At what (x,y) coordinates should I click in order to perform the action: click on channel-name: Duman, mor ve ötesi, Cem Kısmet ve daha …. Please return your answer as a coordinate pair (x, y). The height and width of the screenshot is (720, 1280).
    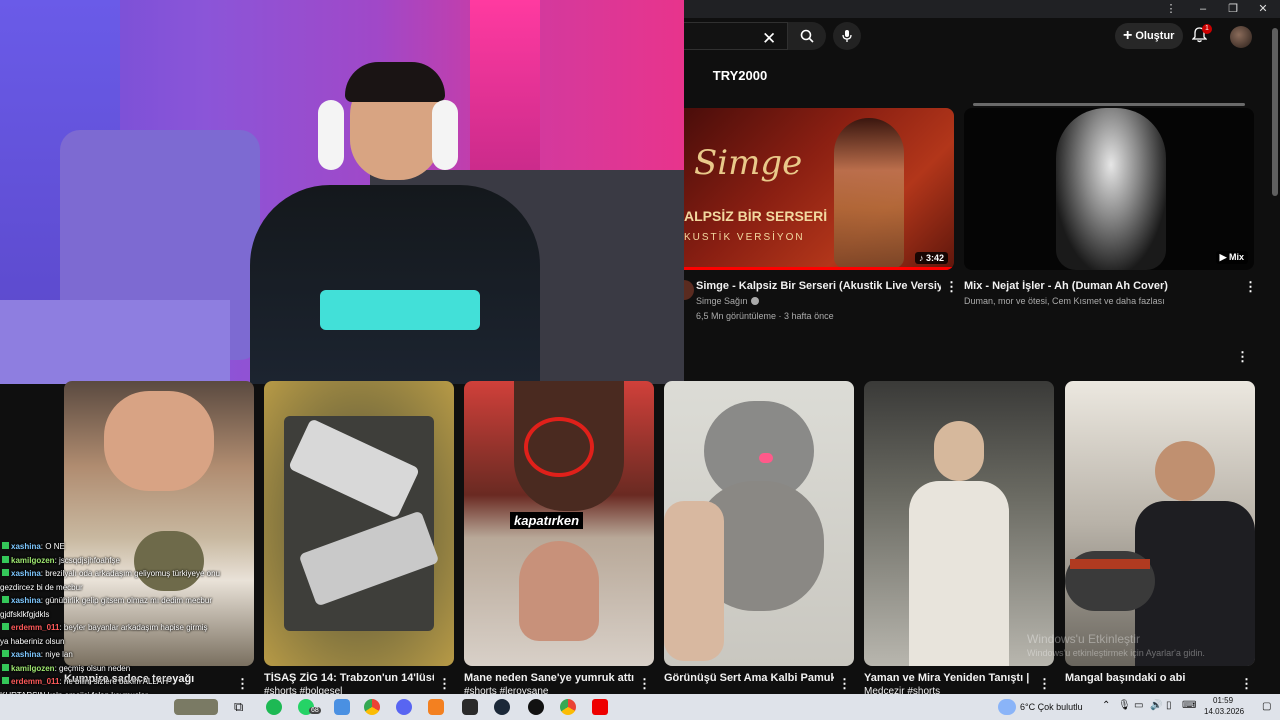
    Looking at the image, I should click on (1099, 301).